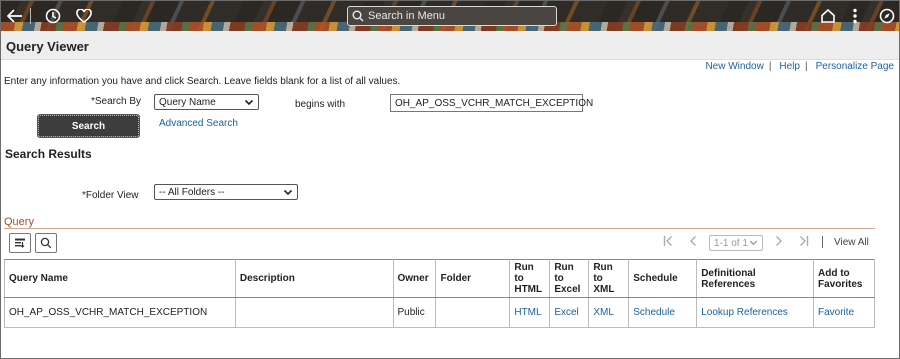 The image size is (900, 359). What do you see at coordinates (755, 279) in the screenshot?
I see `column-header-definitional-references: Definitional References` at bounding box center [755, 279].